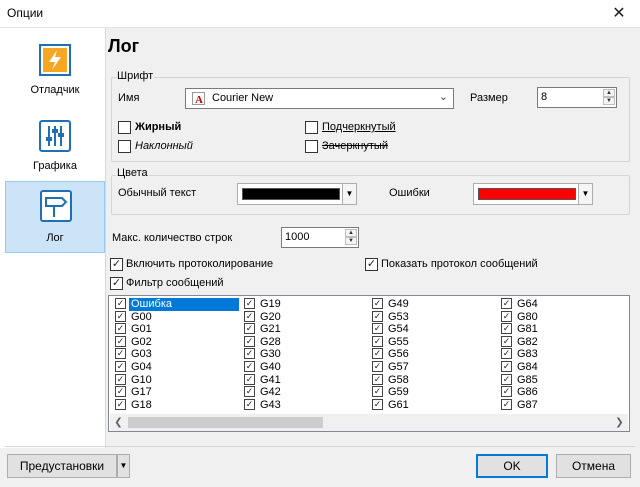 Image resolution: width=640 pixels, height=487 pixels. I want to click on max-lines-stepper: 1000 ▲ ▼, so click(320, 237).